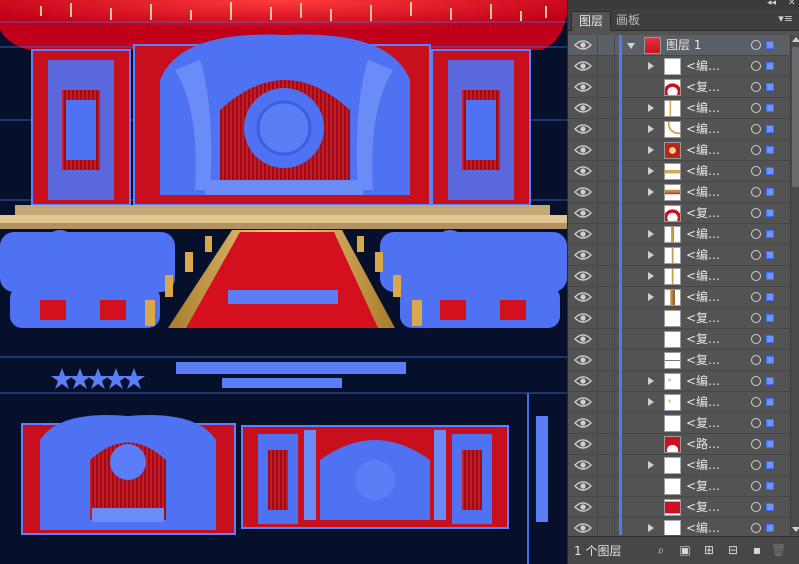 This screenshot has width=799, height=564. What do you see at coordinates (375, 477) in the screenshot?
I see `preview-right-stage` at bounding box center [375, 477].